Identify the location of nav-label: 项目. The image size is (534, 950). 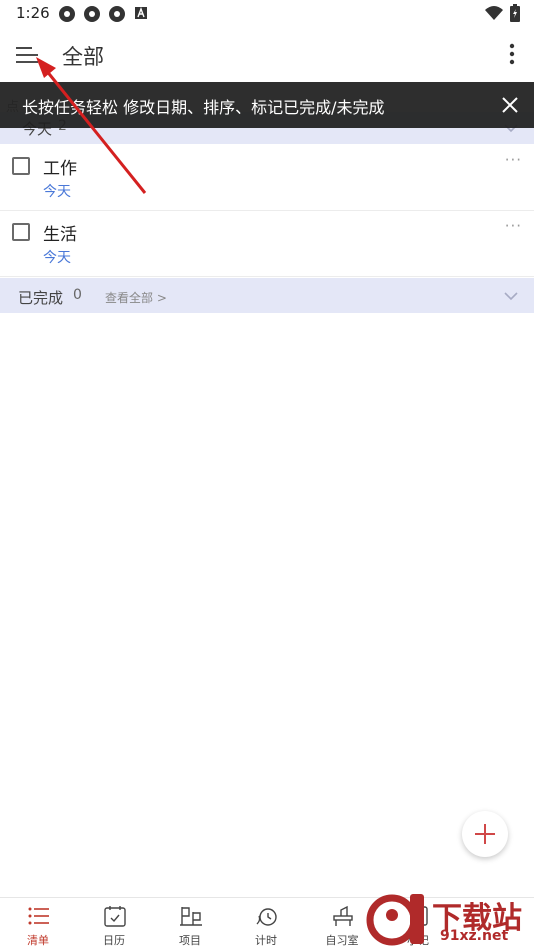
(190, 940).